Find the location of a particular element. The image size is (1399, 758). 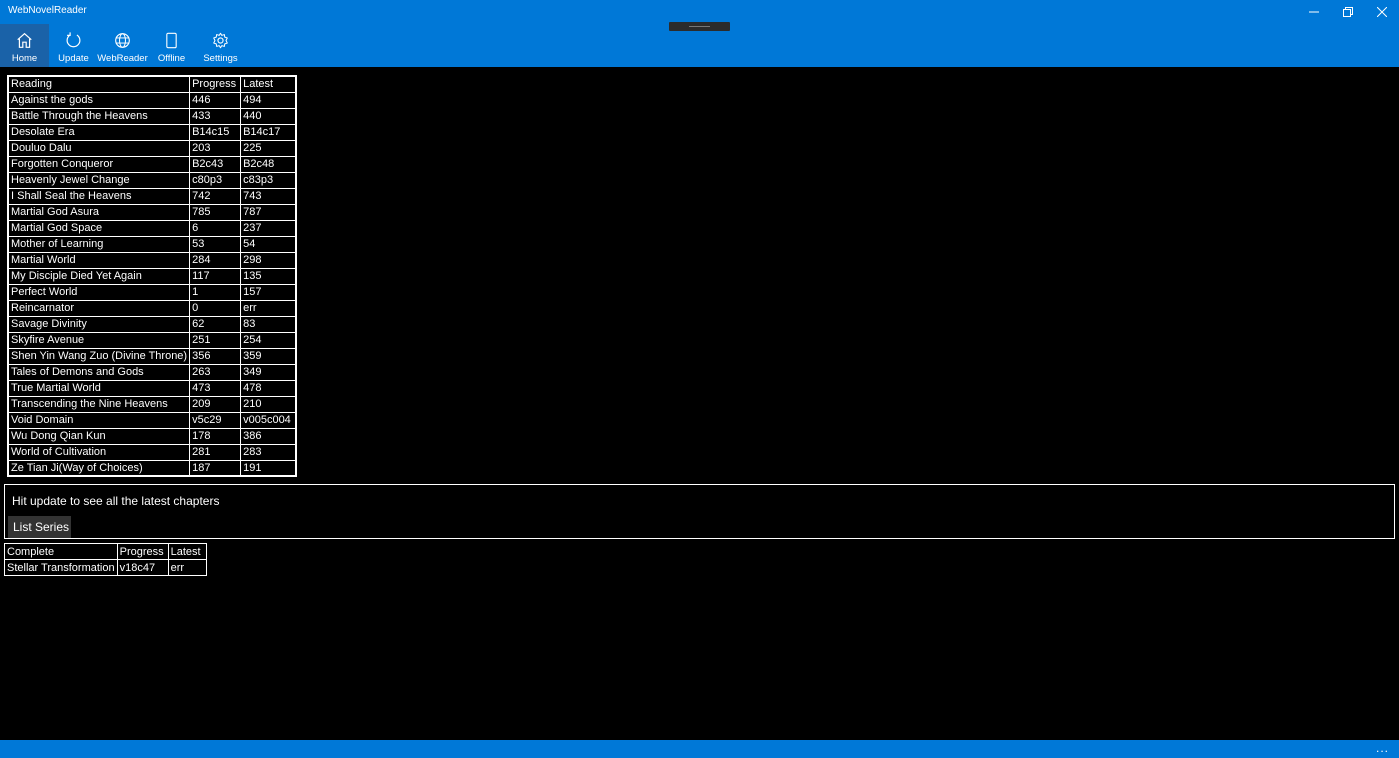

table-row: Heavenly Jewel Change c80p3 c83p3 is located at coordinates (152, 180).